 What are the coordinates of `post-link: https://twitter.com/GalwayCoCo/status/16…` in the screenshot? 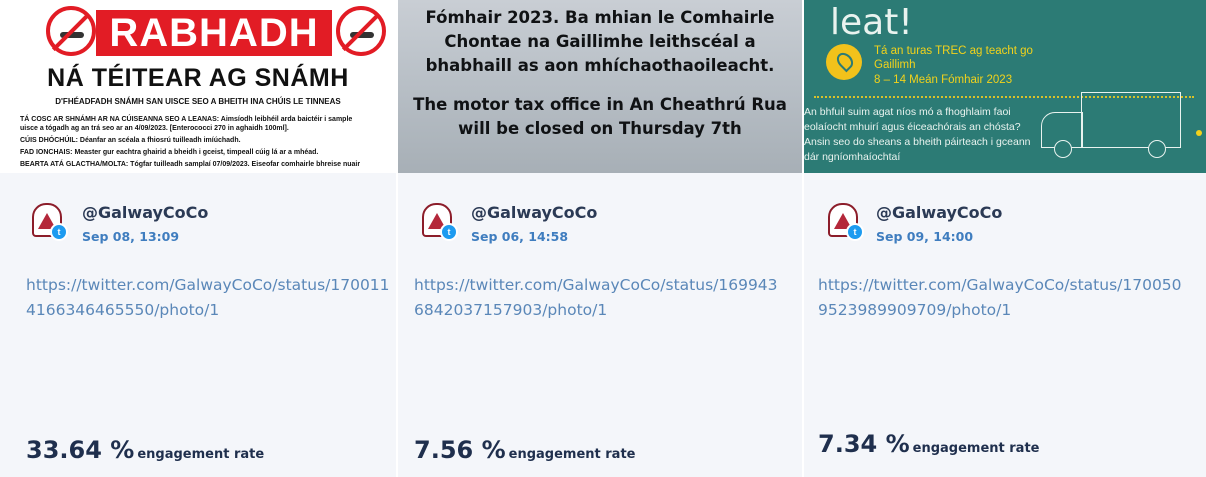 It's located at (599, 299).